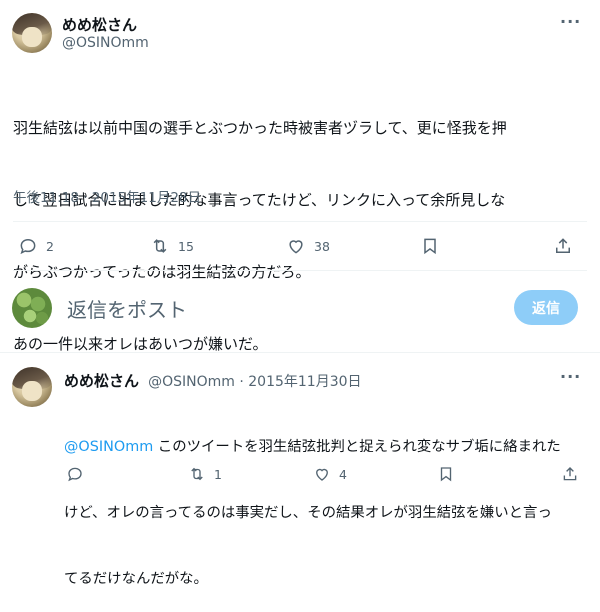  Describe the element at coordinates (162, 272) in the screenshot. I see `tweet-text-line: がらぶつかってったのは羽生結弦の方だろ。` at that location.